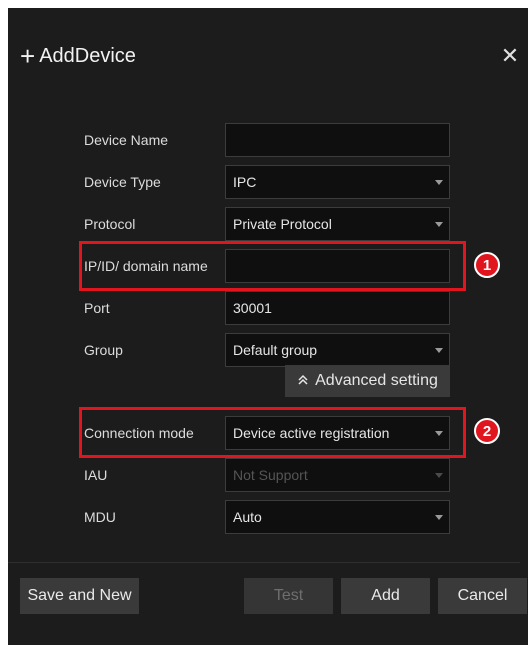 The width and height of the screenshot is (528, 645). What do you see at coordinates (337, 224) in the screenshot?
I see `protocol-select: Private Protocol` at bounding box center [337, 224].